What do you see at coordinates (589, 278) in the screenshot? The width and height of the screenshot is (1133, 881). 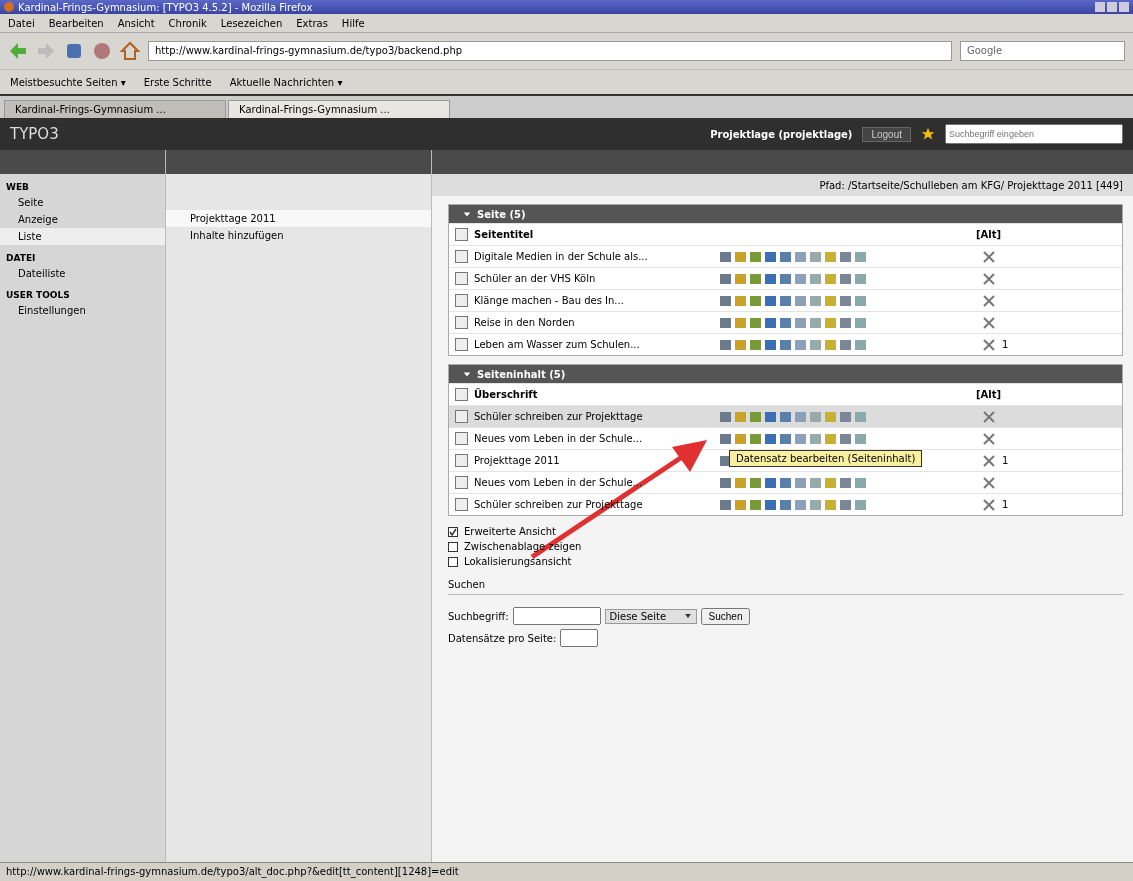 I see `record-title: Schüler an der VHS Köln` at bounding box center [589, 278].